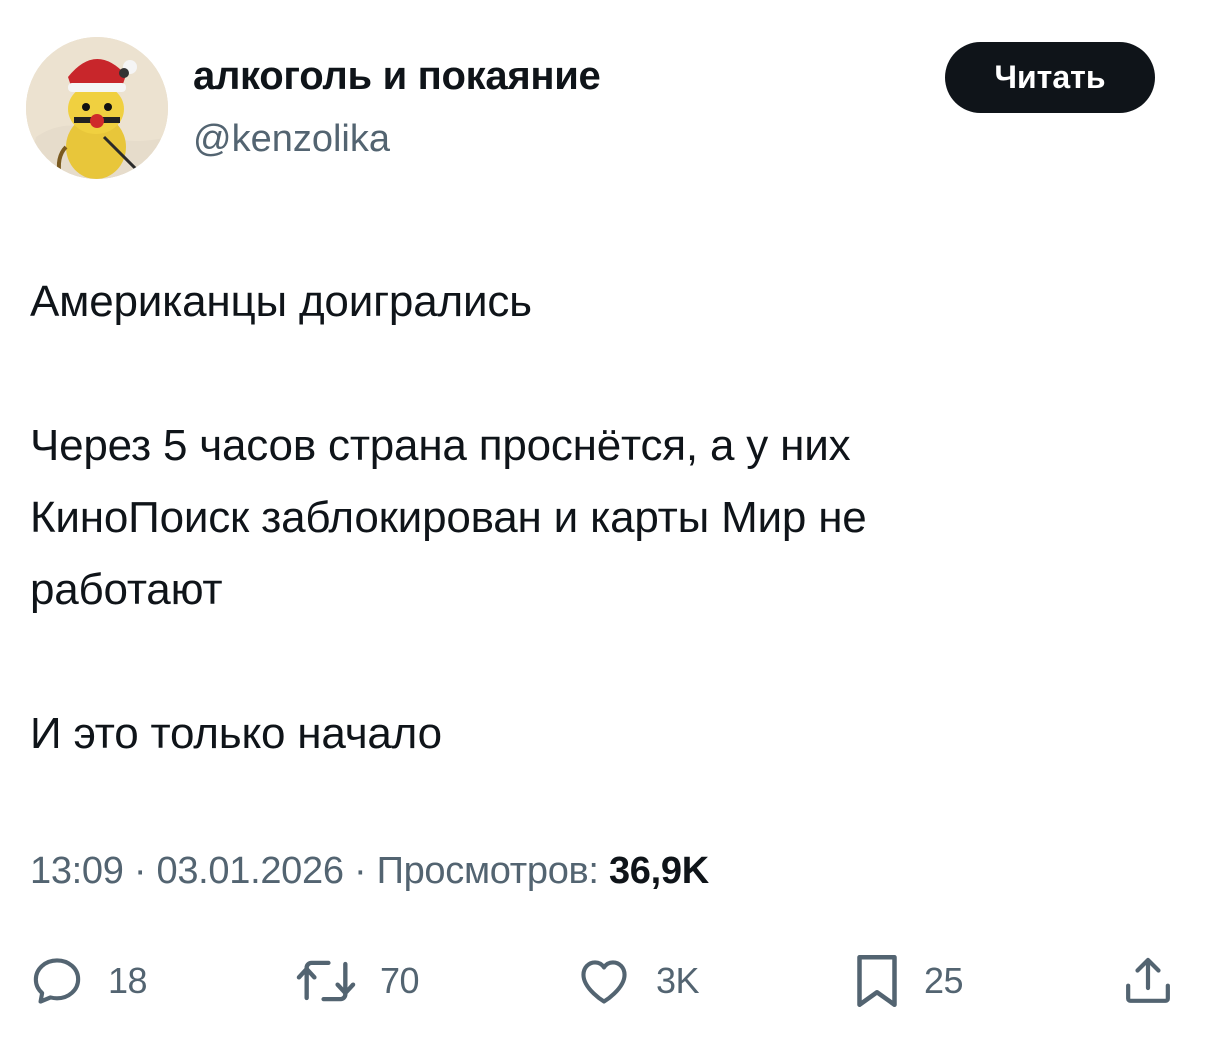 The height and width of the screenshot is (1046, 1206). I want to click on bookmark-count: 25, so click(944, 980).